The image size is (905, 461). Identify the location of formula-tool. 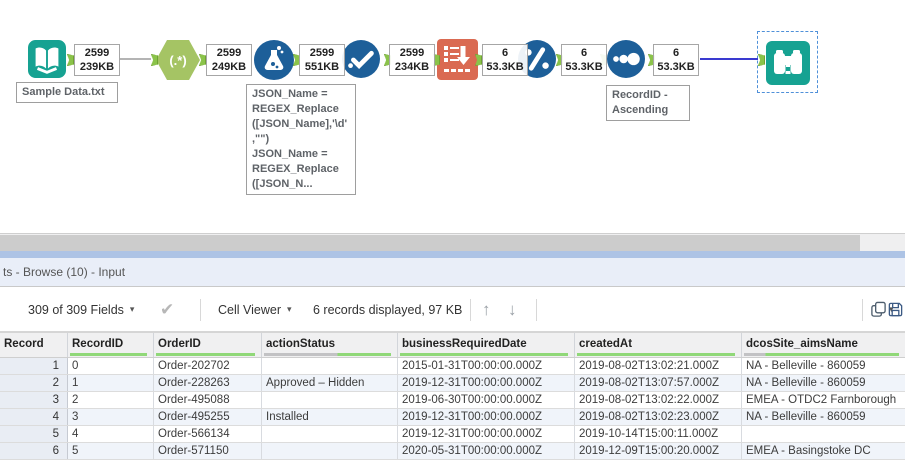
(274, 62).